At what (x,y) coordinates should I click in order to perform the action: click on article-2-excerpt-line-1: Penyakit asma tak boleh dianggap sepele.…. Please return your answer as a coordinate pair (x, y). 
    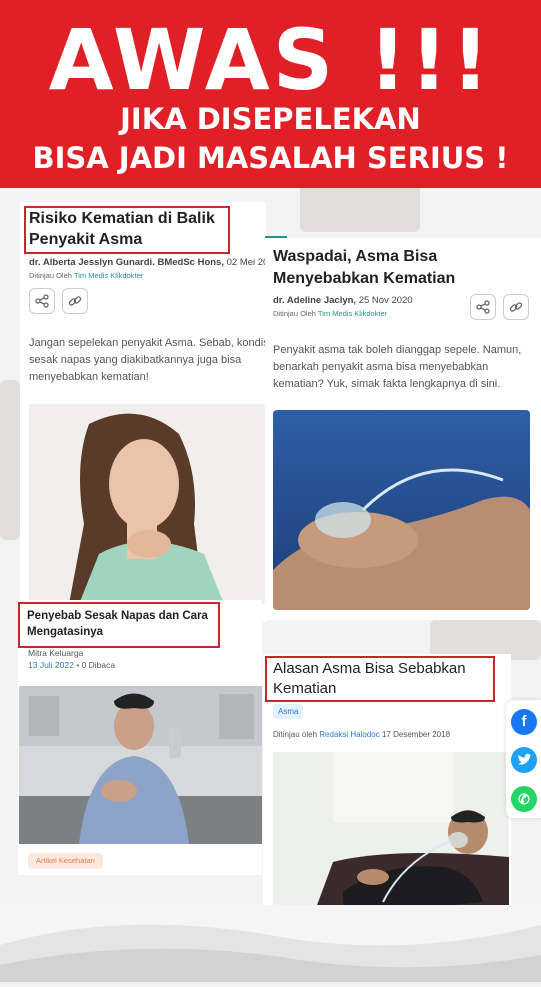
    Looking at the image, I should click on (397, 350).